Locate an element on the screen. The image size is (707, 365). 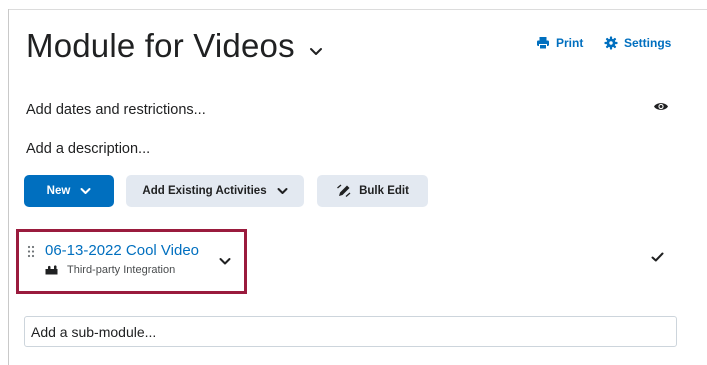
module-title-row: Module for Videos is located at coordinates (174, 46).